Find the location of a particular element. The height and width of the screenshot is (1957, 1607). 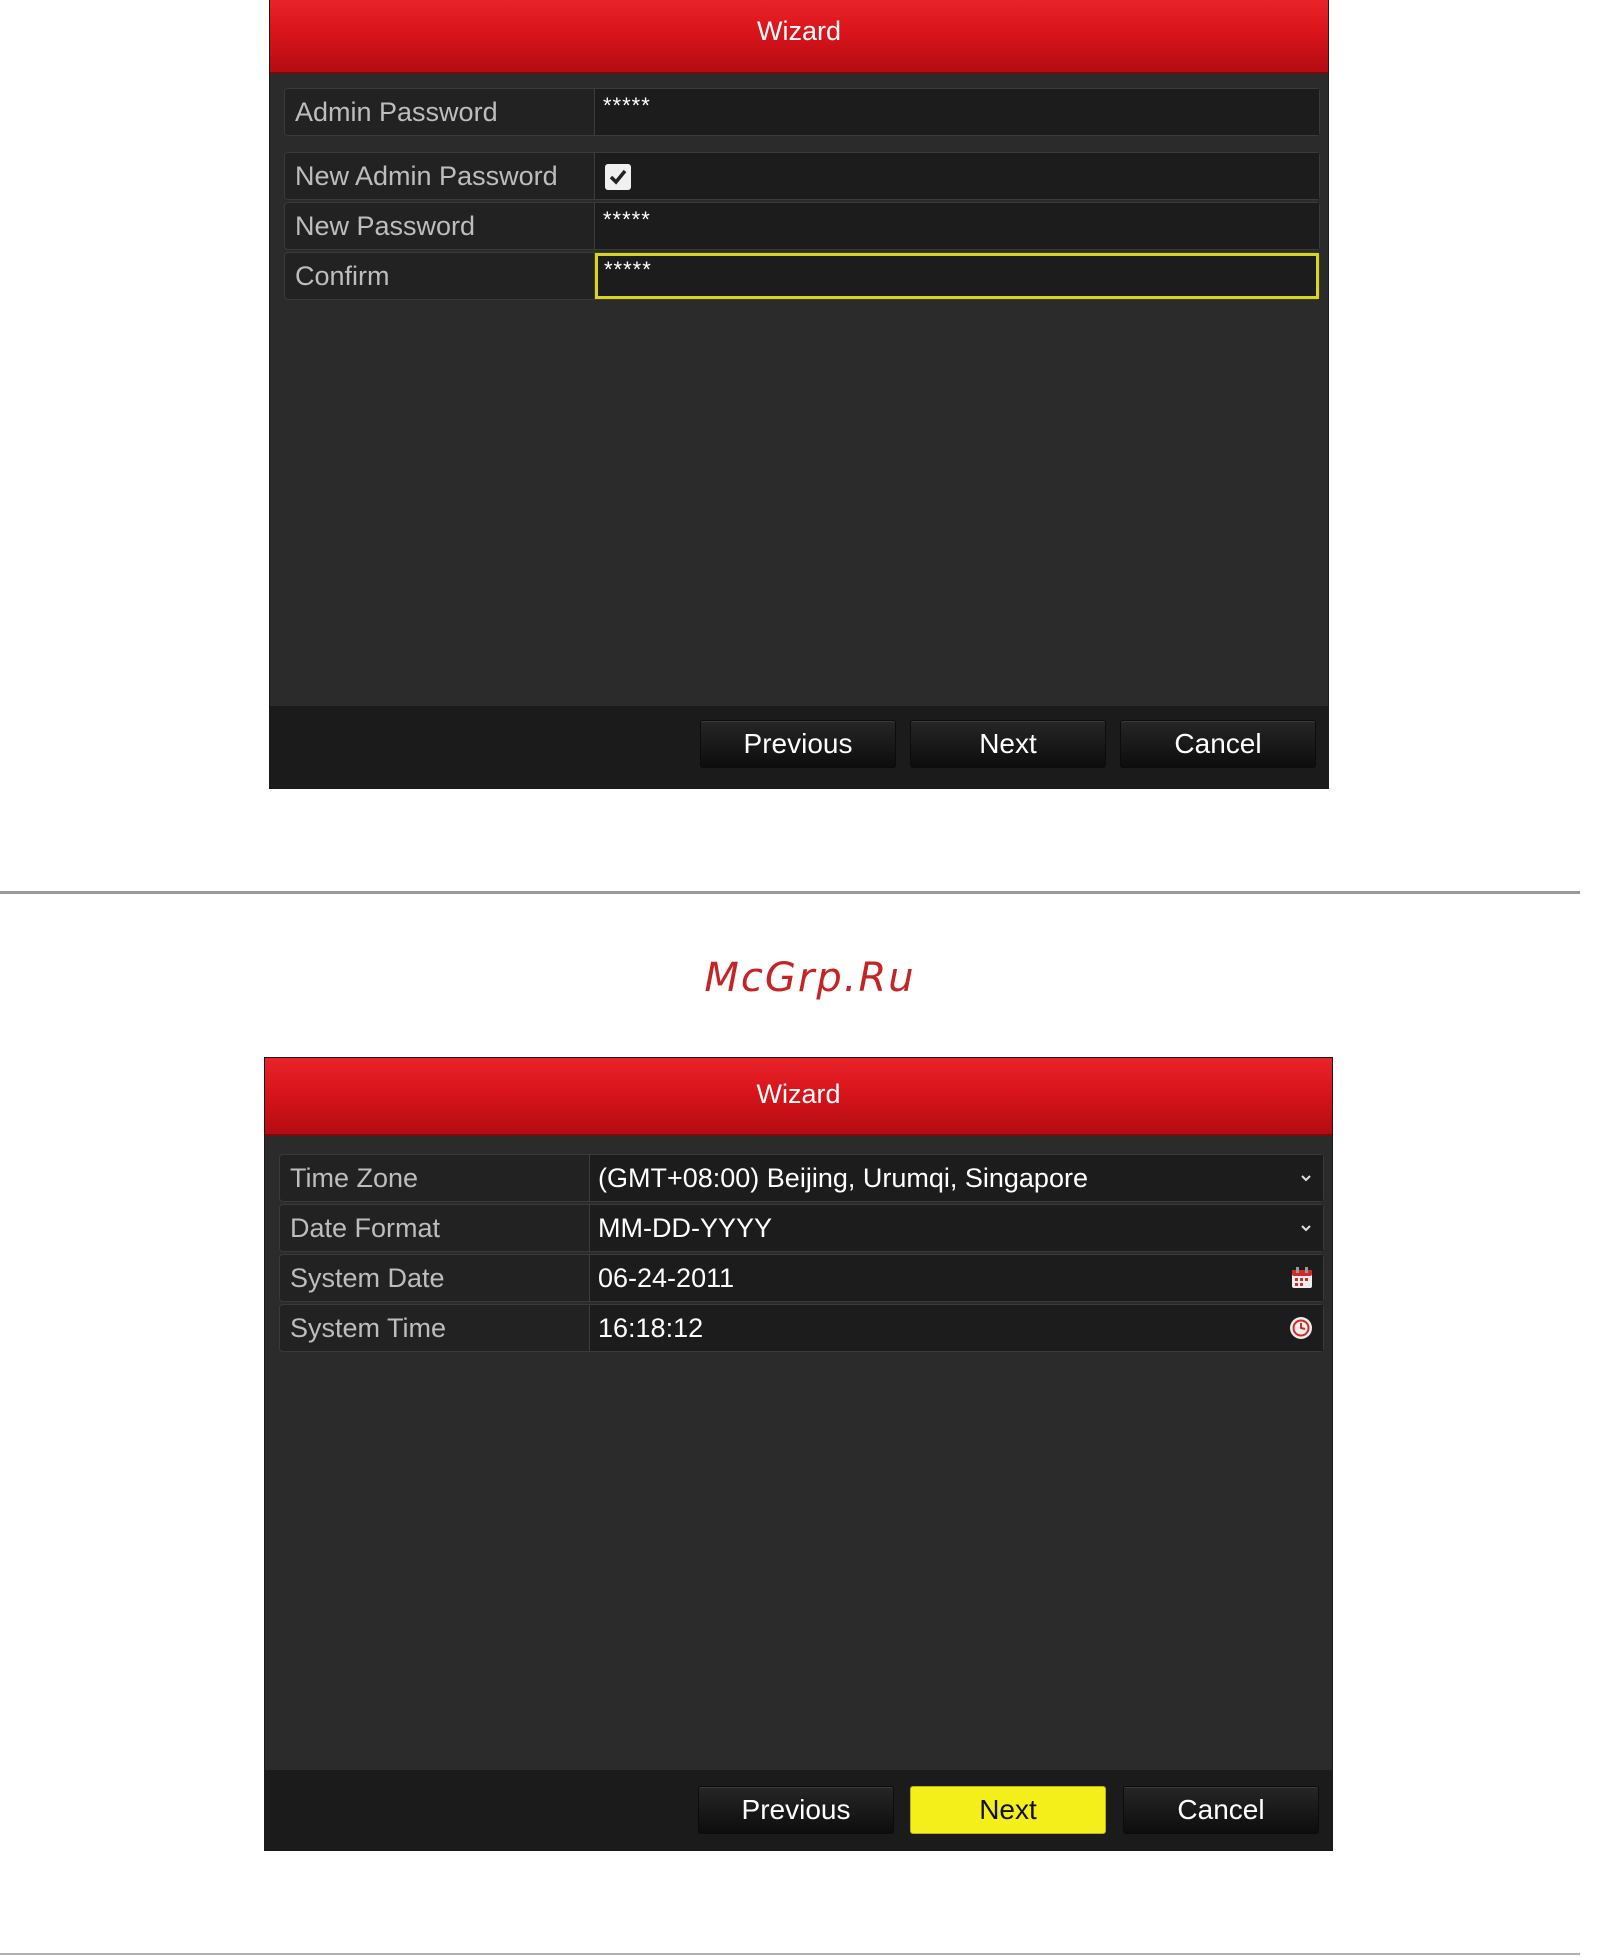

confirm-label: Confirm is located at coordinates (440, 276).